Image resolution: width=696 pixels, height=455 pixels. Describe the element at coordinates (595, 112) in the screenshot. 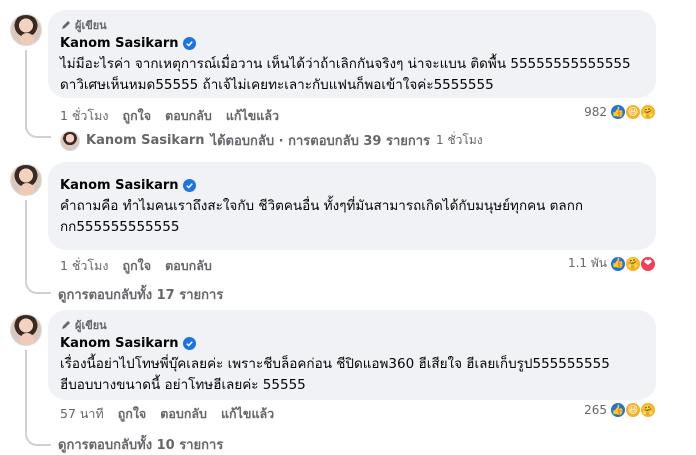

I see `reaction-count: 982` at that location.